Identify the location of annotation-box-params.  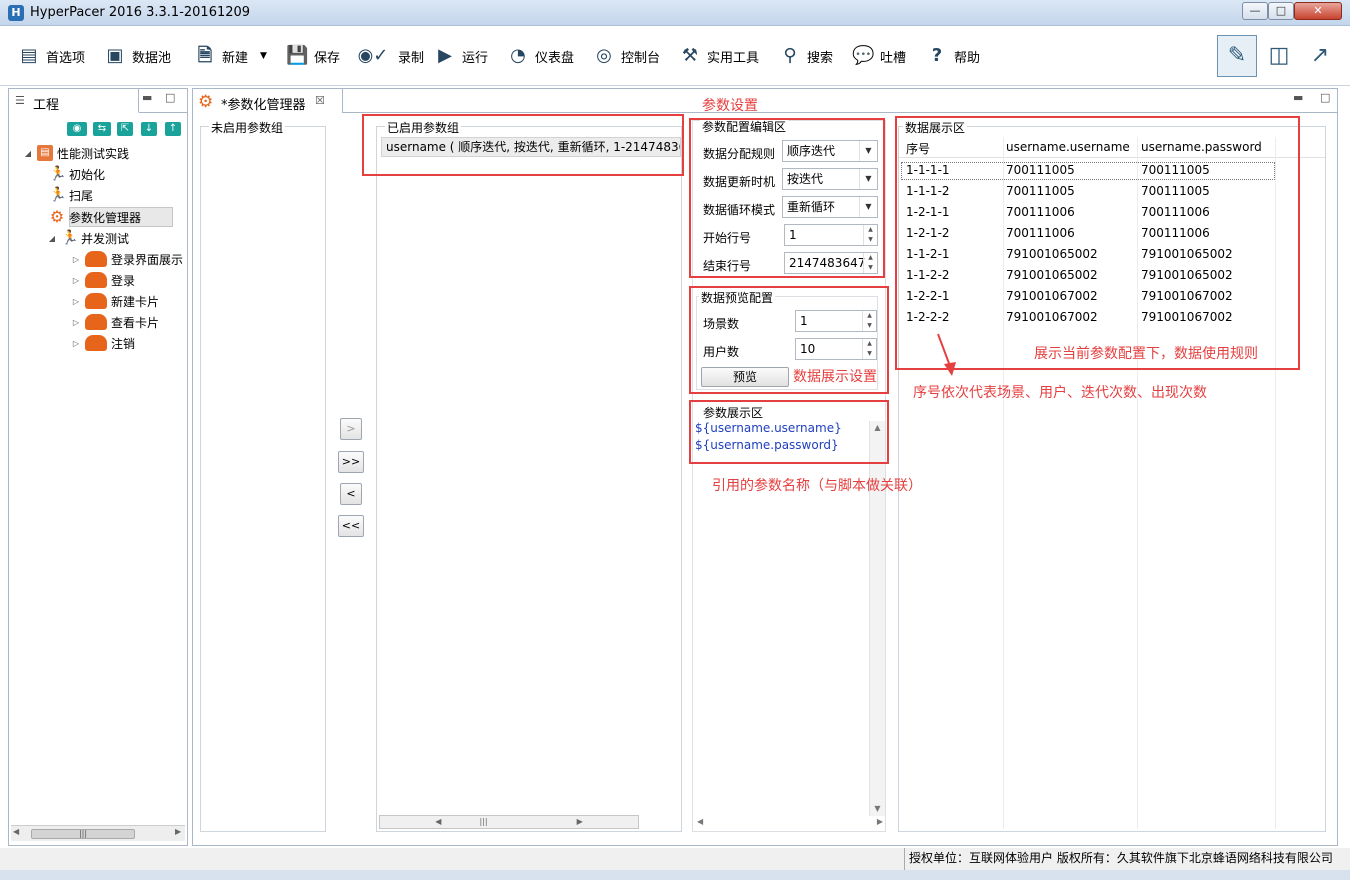
(789, 432).